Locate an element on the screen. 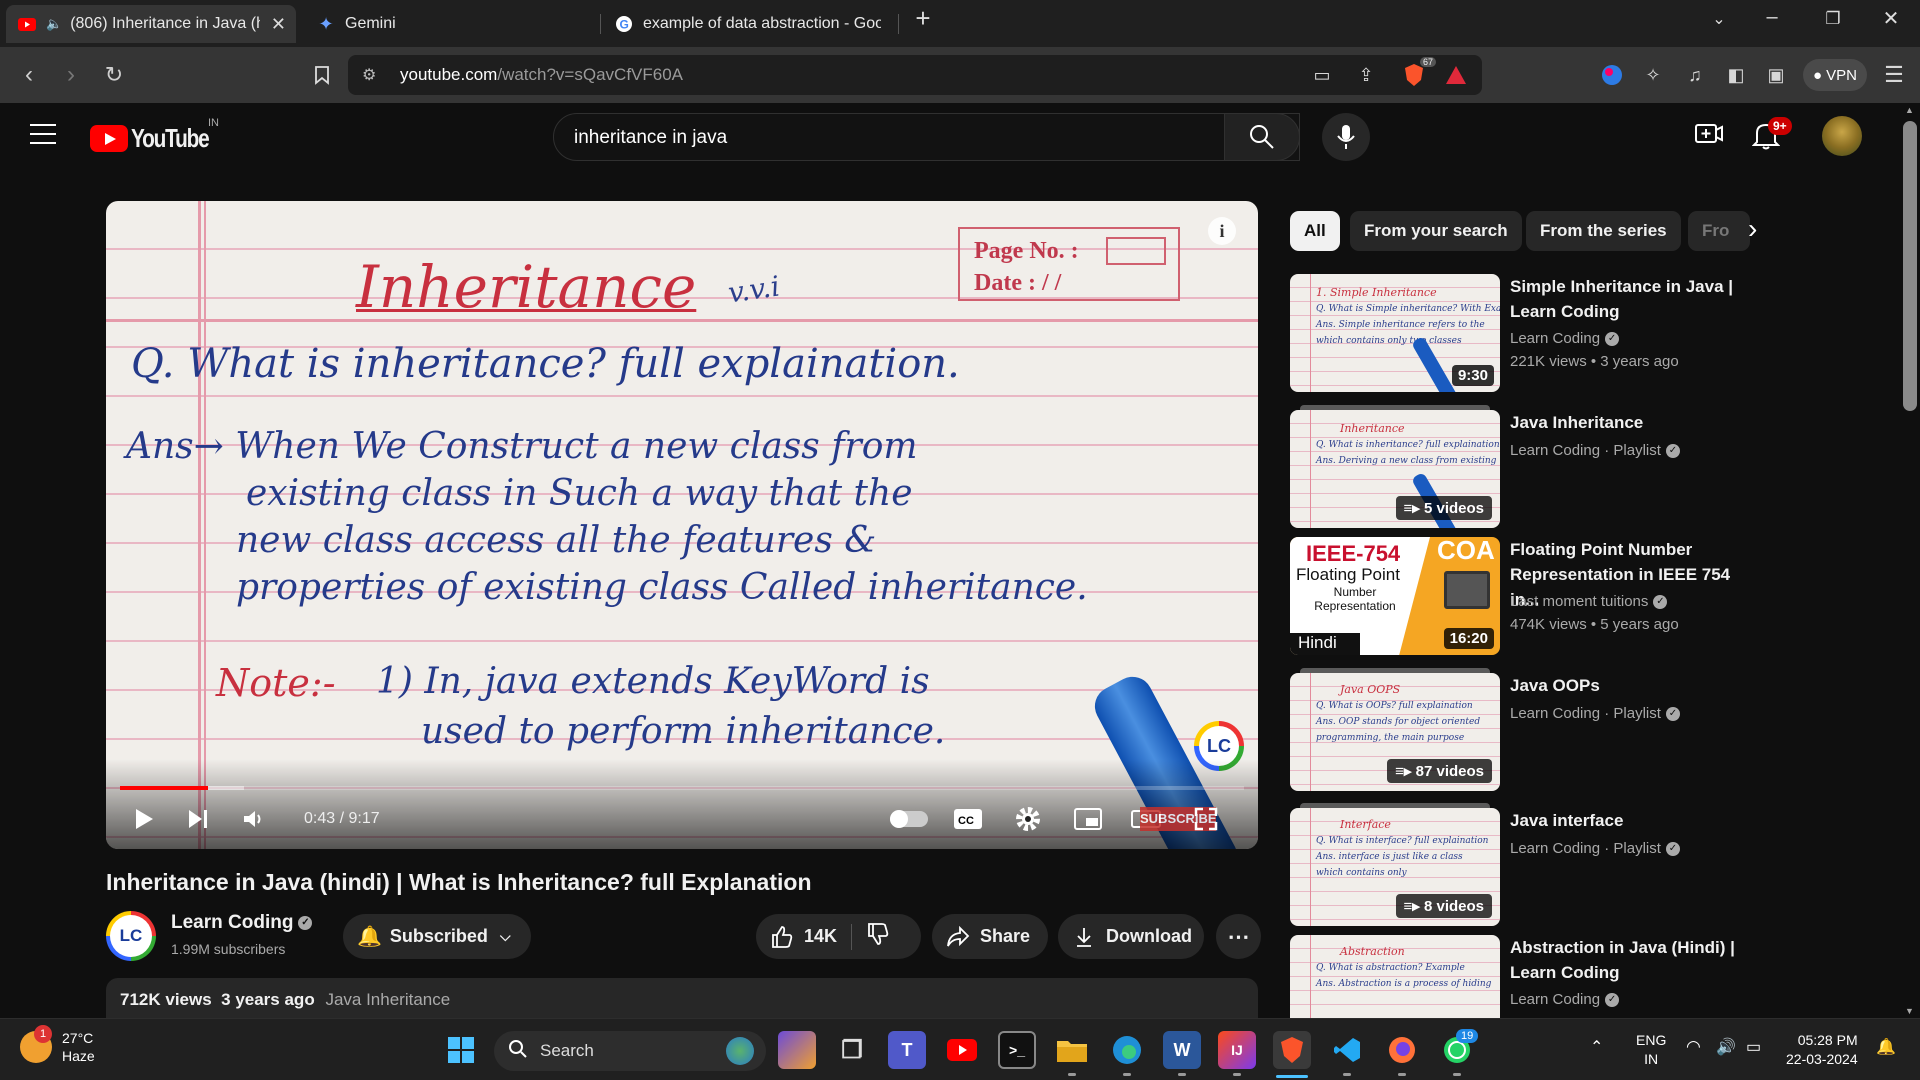 The width and height of the screenshot is (1920, 1080). forward-button: › is located at coordinates (71, 75).